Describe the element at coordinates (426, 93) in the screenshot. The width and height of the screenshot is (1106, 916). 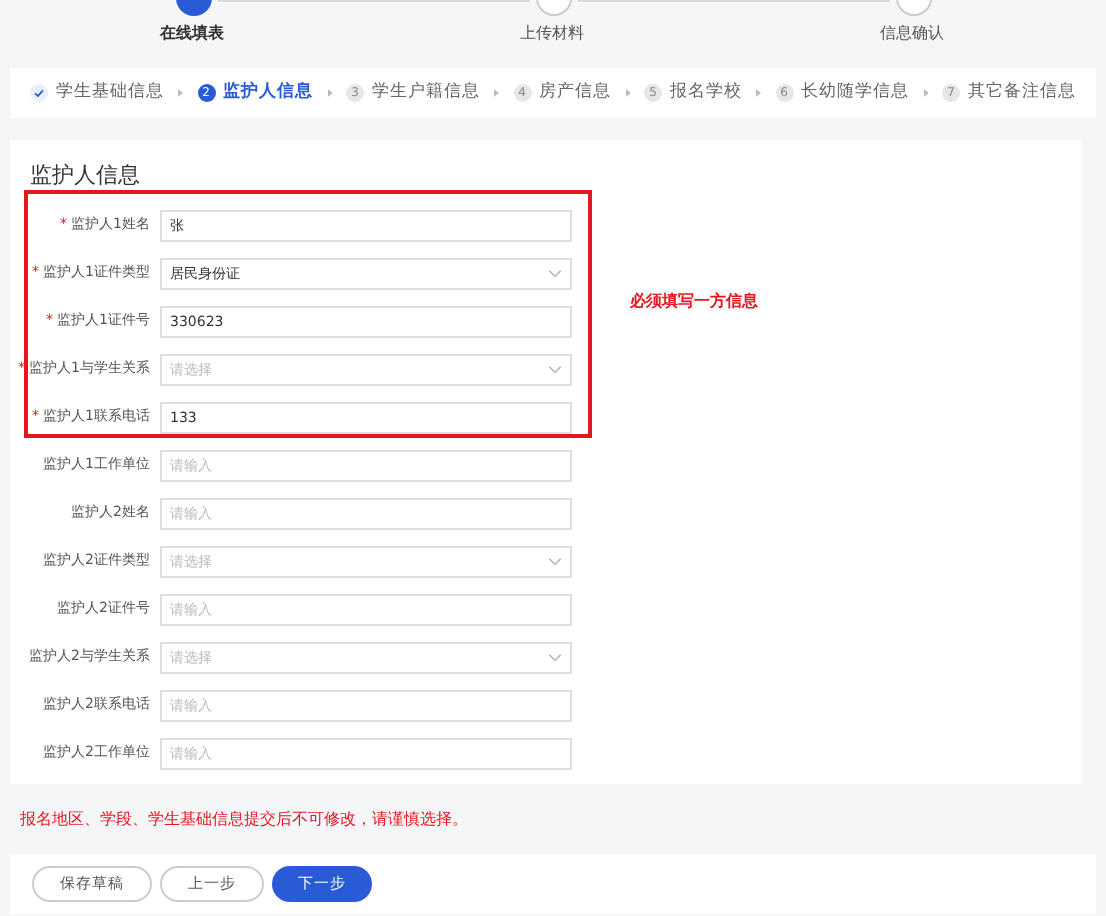
I see `sub-step-tab: 学生户籍信息` at that location.